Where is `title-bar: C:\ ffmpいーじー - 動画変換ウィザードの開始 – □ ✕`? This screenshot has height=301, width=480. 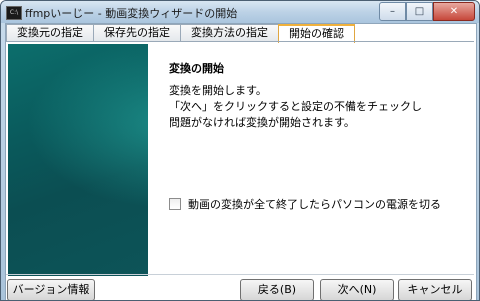
title-bar: C:\ ffmpいーじー - 動画変換ウィザードの開始 – □ ✕ is located at coordinates (240, 12).